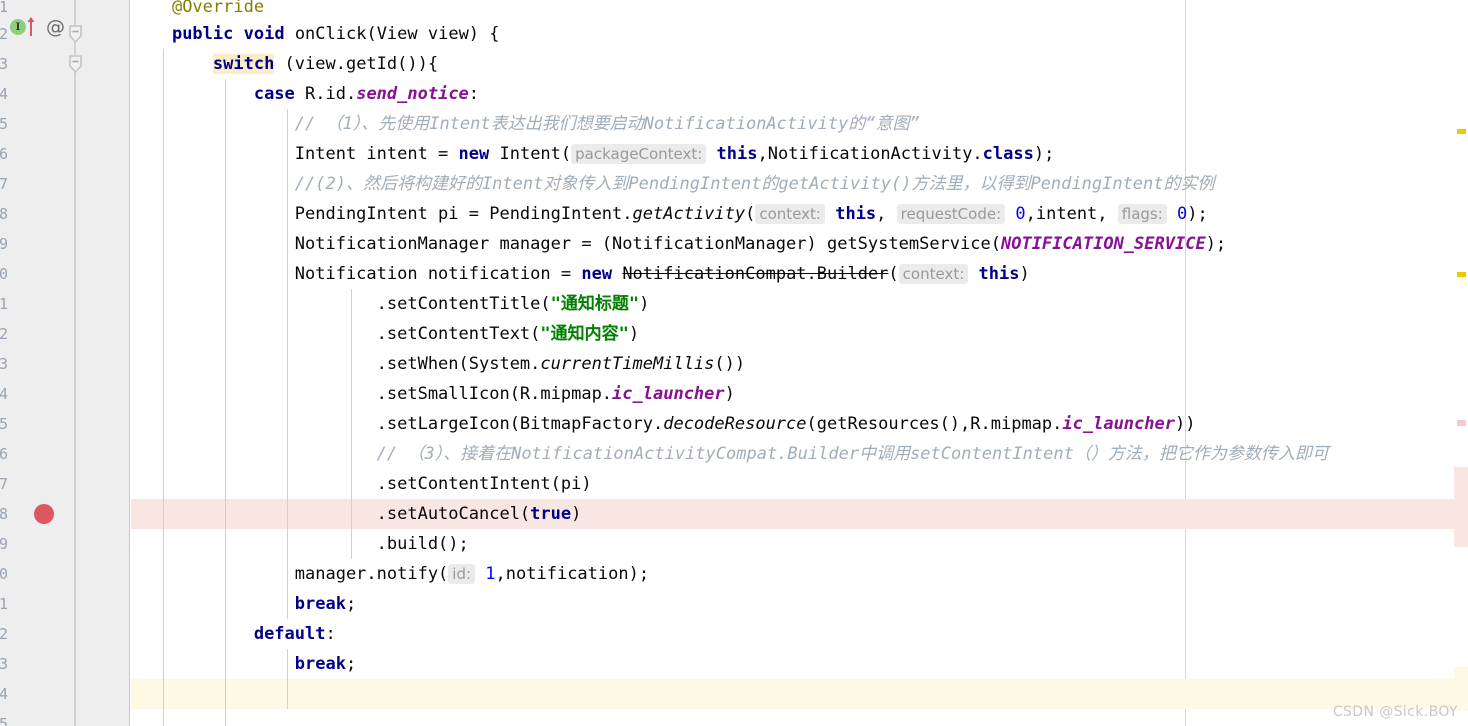  What do you see at coordinates (735, 424) in the screenshot?
I see `token-meth: decodeResource` at bounding box center [735, 424].